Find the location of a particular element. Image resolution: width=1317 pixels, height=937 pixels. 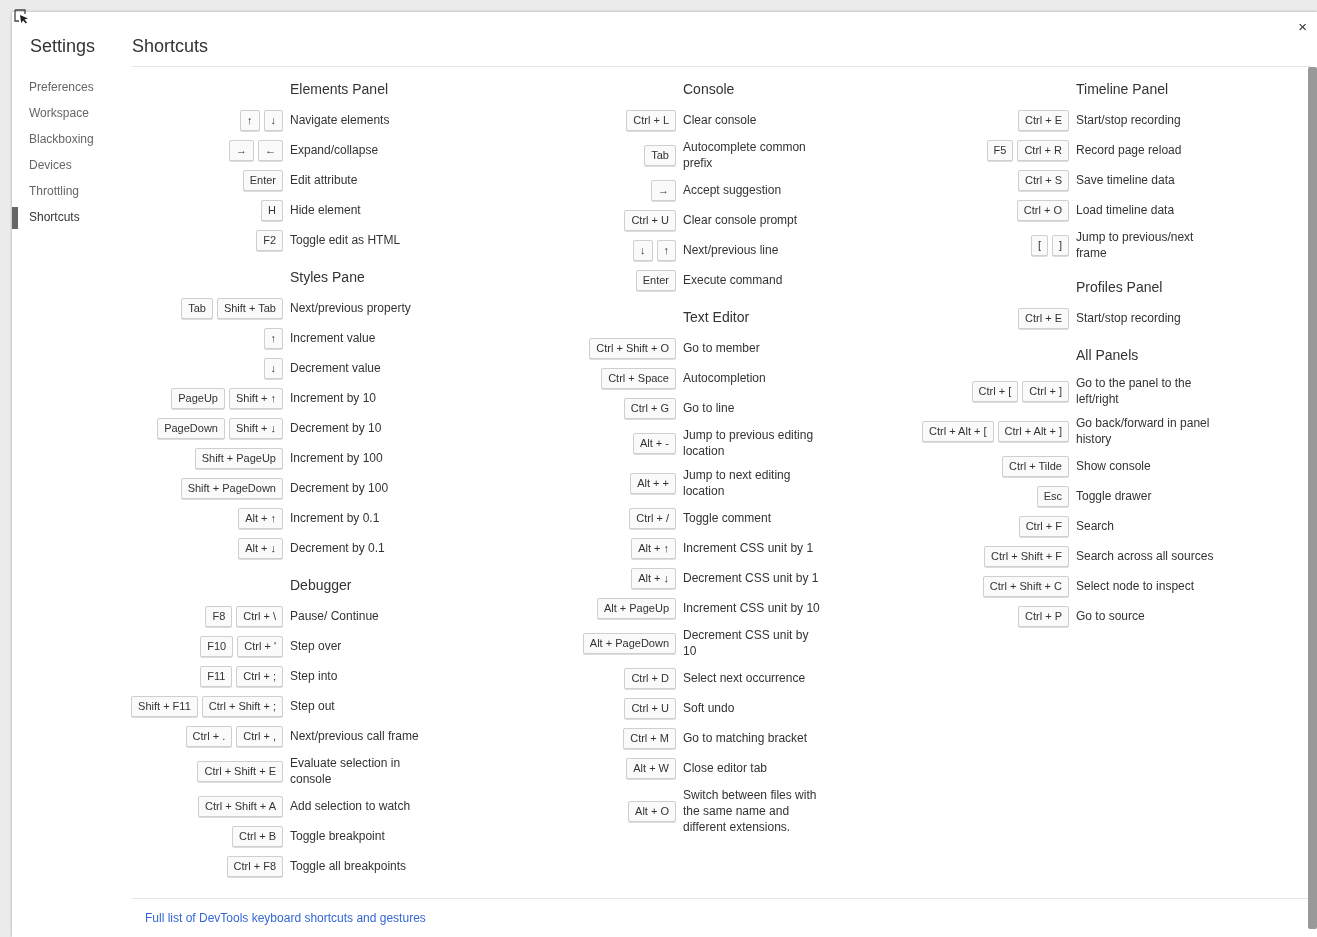

shortcut-description: Show console is located at coordinates (1114, 466).